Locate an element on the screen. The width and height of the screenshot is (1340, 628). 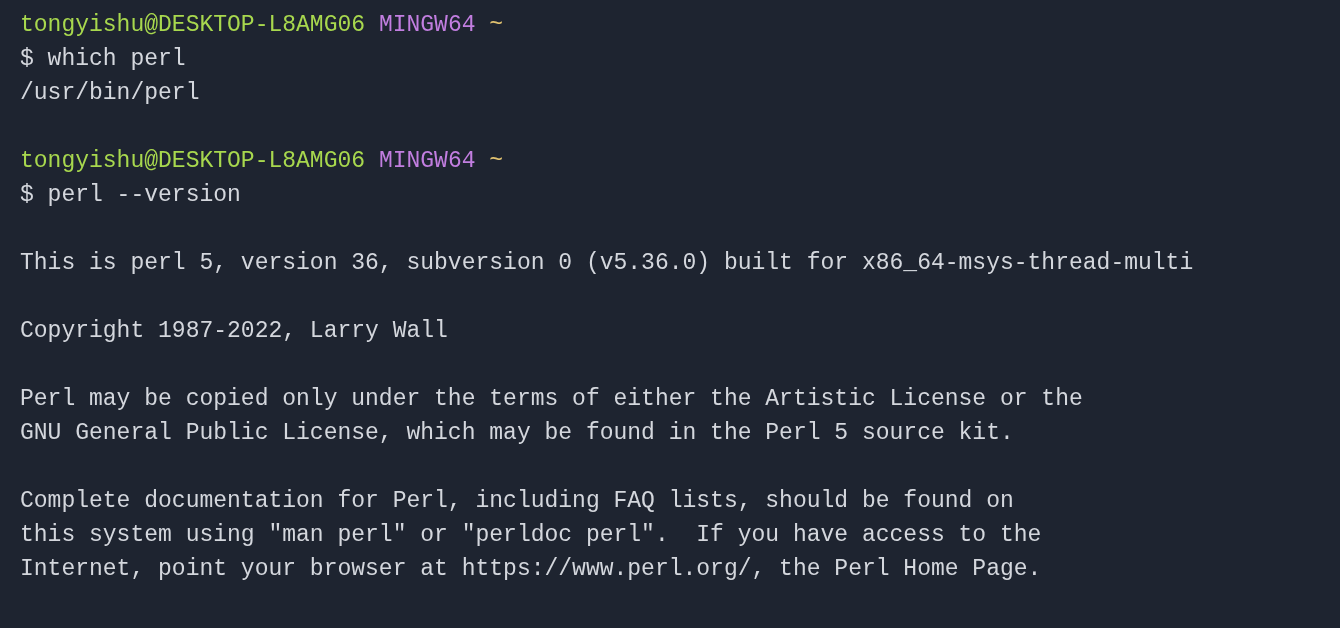
output-line: Complete documentation for Perl, including FAQ lists, should be found on is located at coordinates (517, 501).